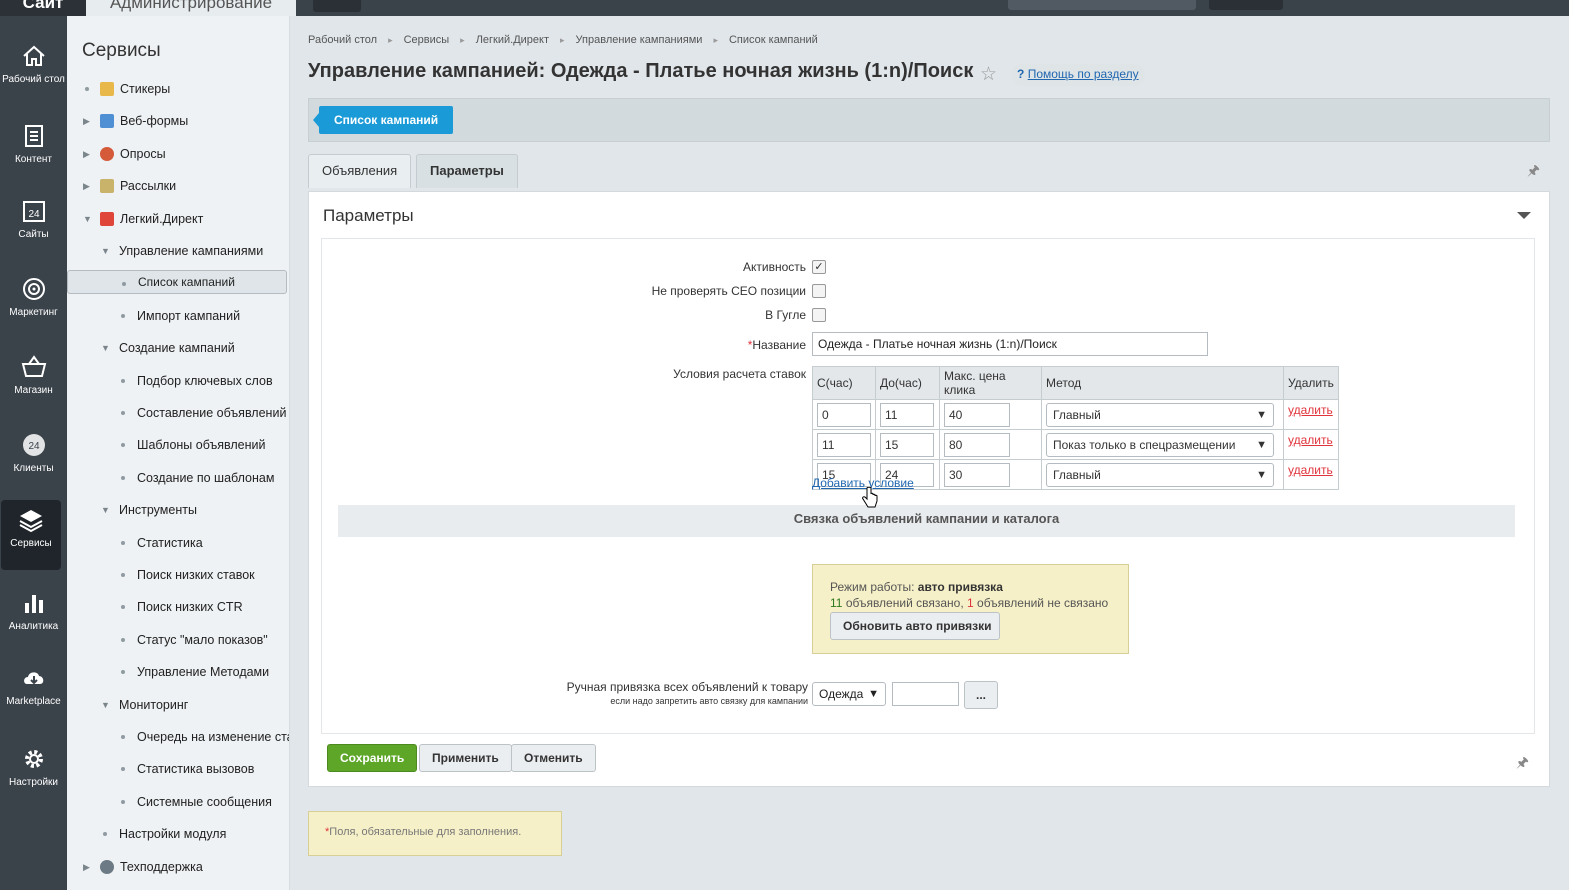  What do you see at coordinates (977, 414) in the screenshot?
I see `max-price-input: 40` at bounding box center [977, 414].